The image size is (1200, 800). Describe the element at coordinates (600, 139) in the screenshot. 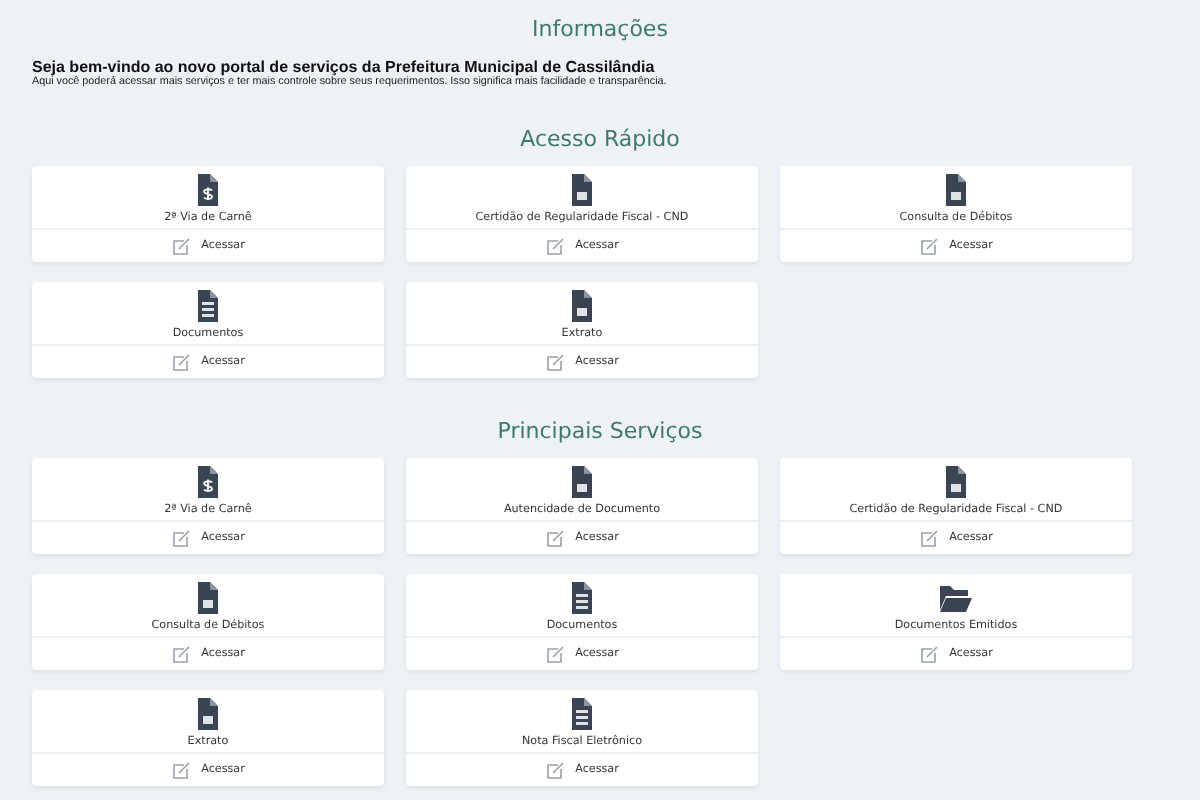

I see `section-title: Acesso Rápido` at that location.